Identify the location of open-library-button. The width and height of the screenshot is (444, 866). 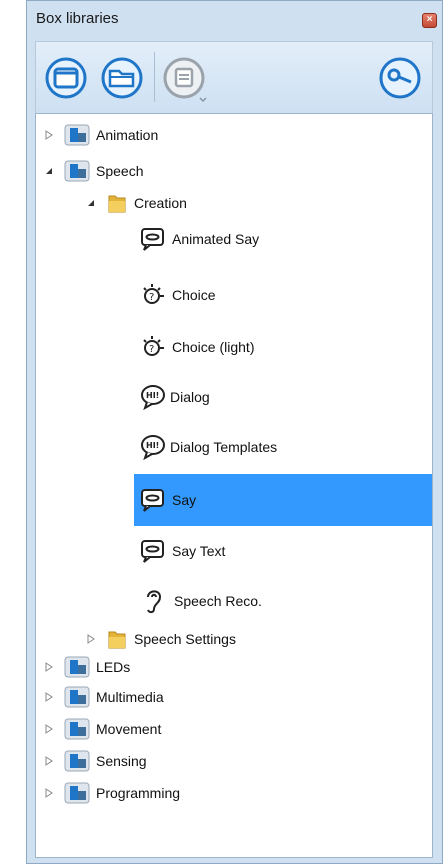
(122, 78).